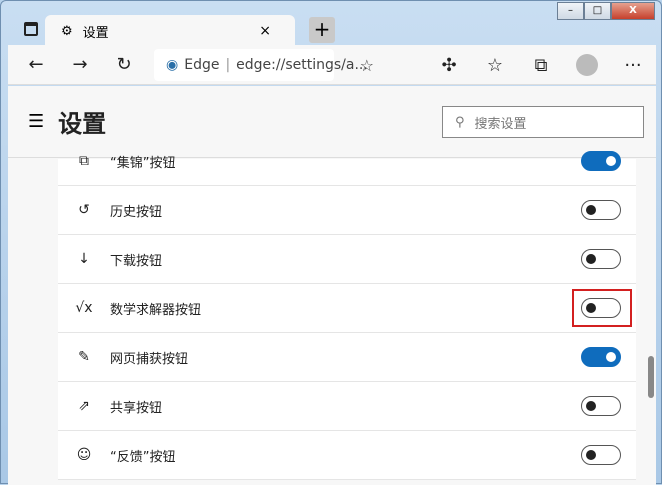 The height and width of the screenshot is (485, 662). Describe the element at coordinates (347, 259) in the screenshot. I see `list-item: ↓ 下载按钮` at that location.